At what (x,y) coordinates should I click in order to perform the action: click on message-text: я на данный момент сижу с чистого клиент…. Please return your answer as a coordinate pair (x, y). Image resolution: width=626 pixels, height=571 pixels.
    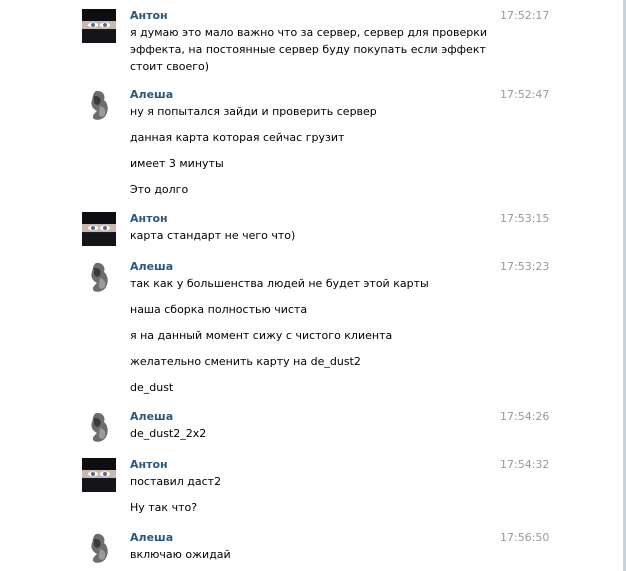
    Looking at the image, I should click on (261, 335).